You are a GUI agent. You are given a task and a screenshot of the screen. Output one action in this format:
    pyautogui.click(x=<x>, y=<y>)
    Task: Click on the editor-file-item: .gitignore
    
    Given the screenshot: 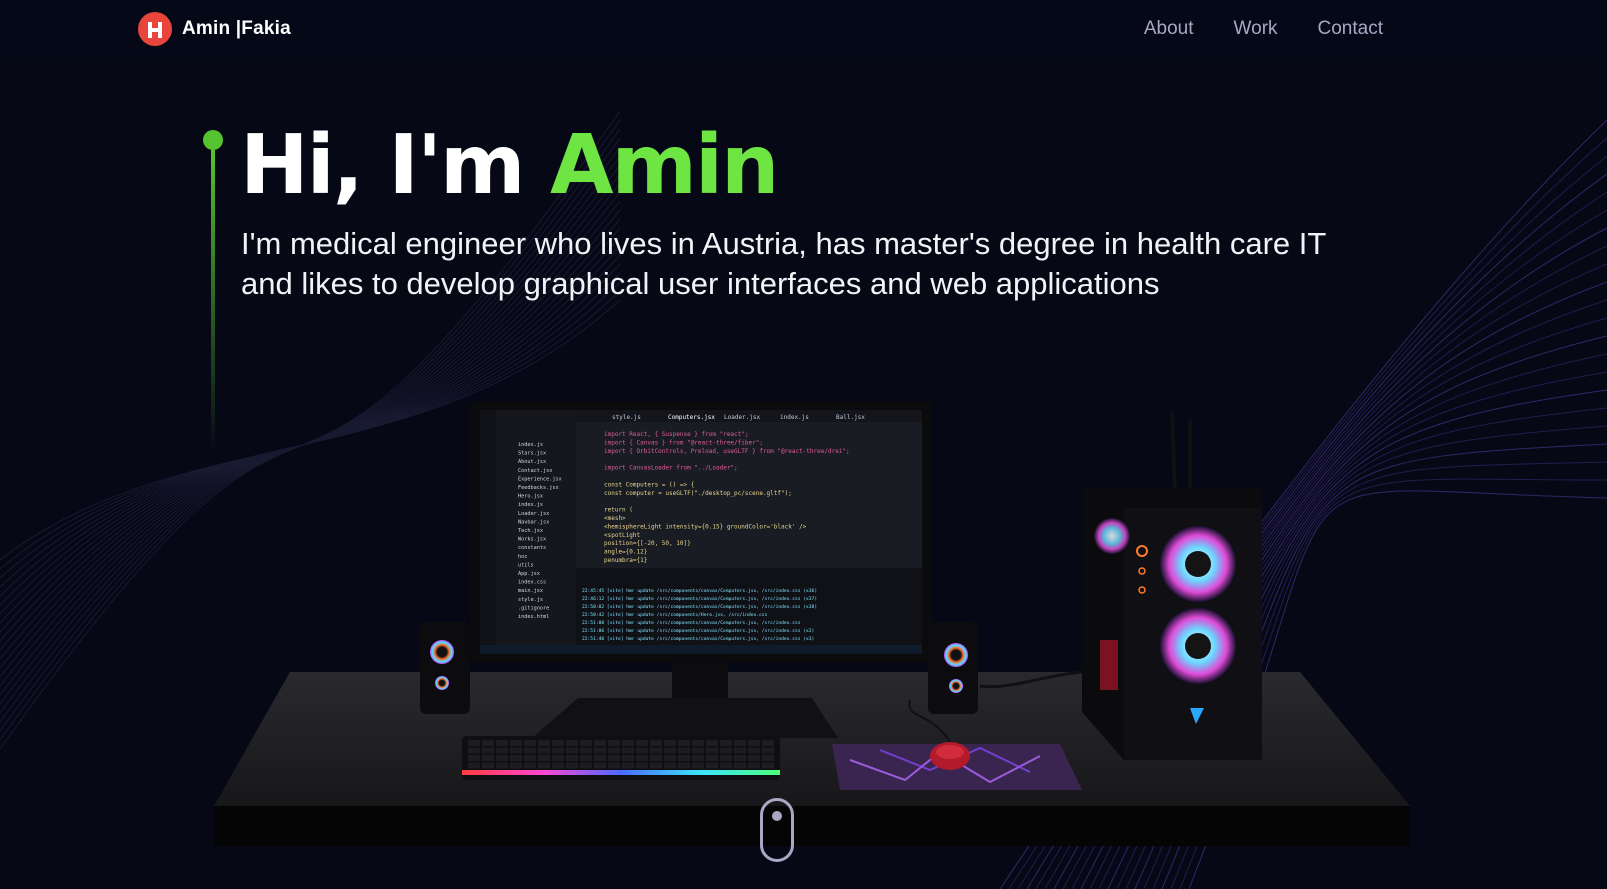 What is the action you would take?
    pyautogui.click(x=533, y=608)
    